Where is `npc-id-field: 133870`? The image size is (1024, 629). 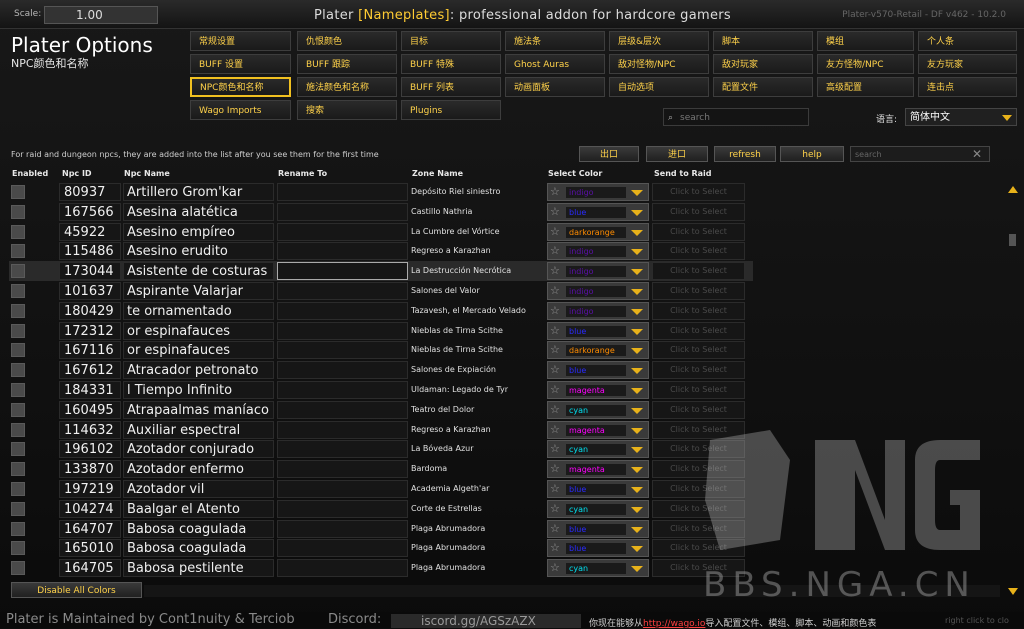 npc-id-field: 133870 is located at coordinates (90, 469).